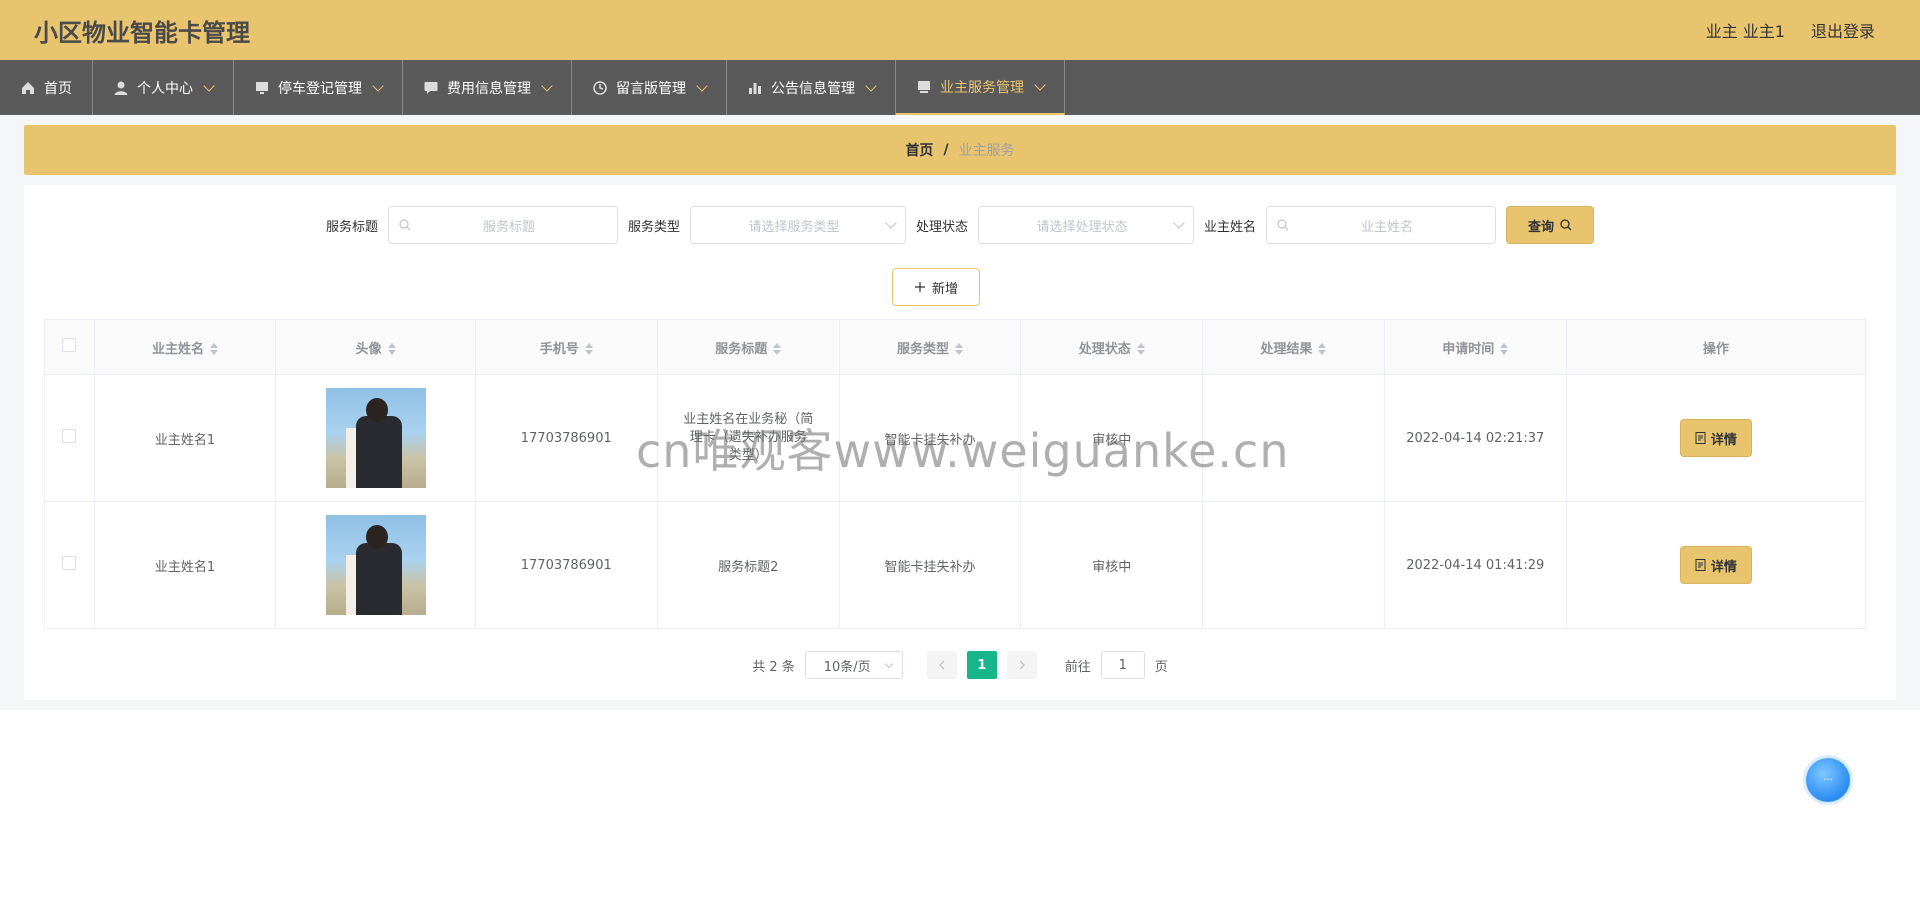  Describe the element at coordinates (748, 565) in the screenshot. I see `cell-service-title: 服务标题2` at that location.